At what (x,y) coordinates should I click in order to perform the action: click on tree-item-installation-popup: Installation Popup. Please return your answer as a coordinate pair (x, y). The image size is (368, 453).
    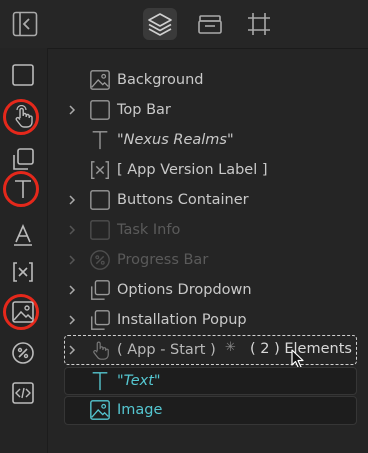
    Looking at the image, I should click on (210, 320).